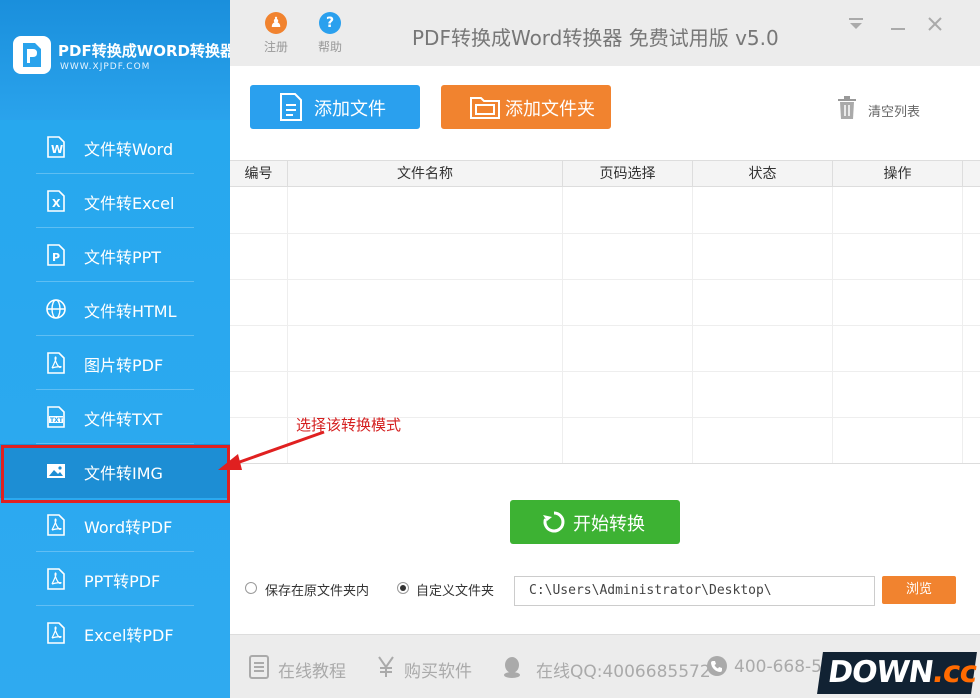 The width and height of the screenshot is (980, 698). What do you see at coordinates (124, 365) in the screenshot?
I see `sidebar-item-label: 图片转PDF` at bounding box center [124, 365].